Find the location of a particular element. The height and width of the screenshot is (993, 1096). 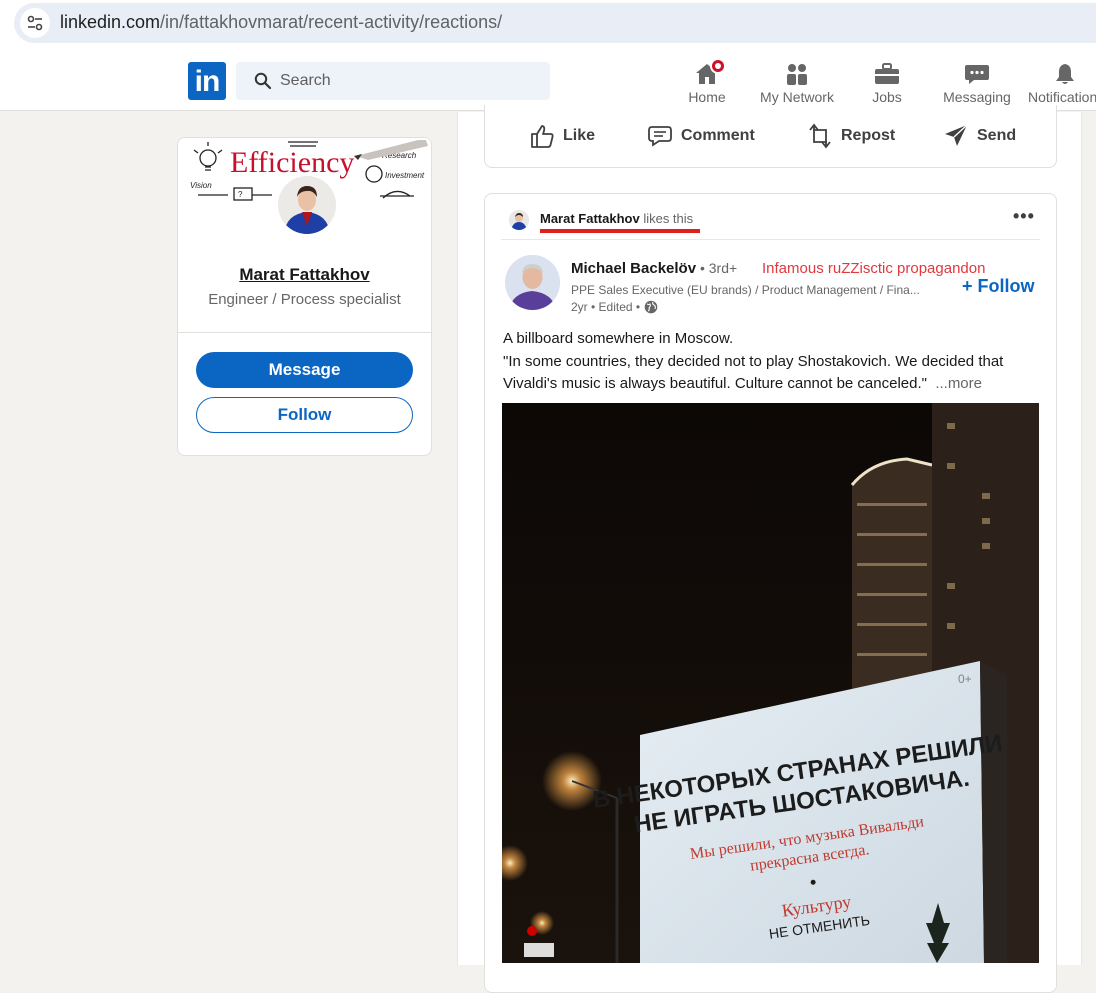

chat-icon is located at coordinates (977, 72).